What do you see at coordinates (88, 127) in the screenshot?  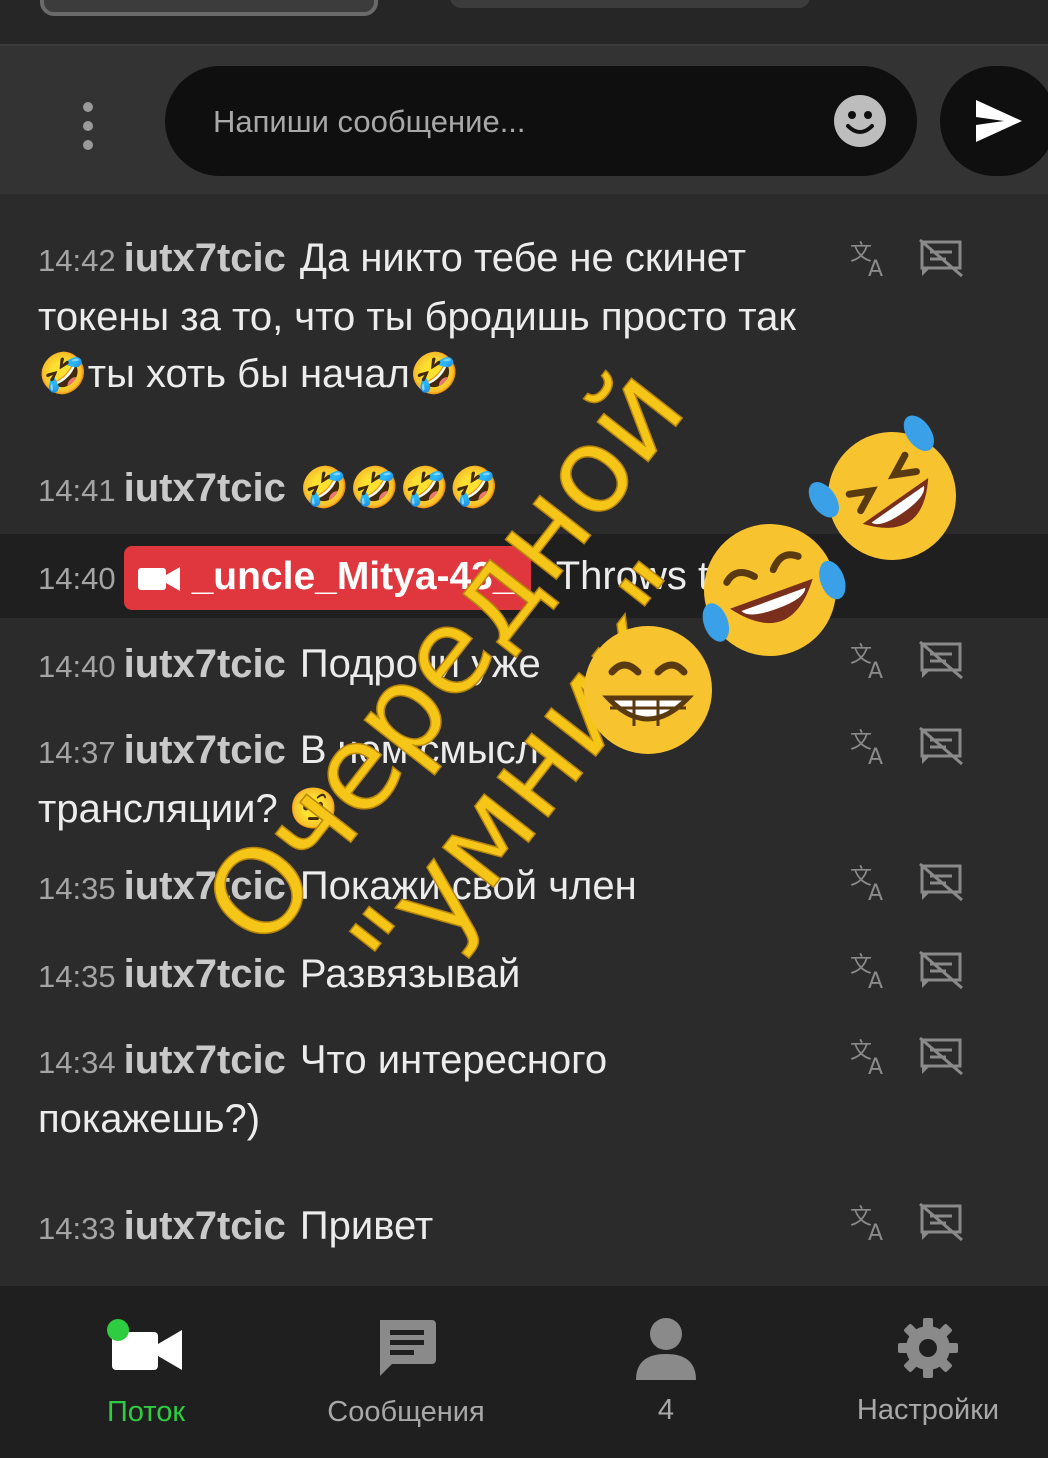 I see `more-options-icon` at bounding box center [88, 127].